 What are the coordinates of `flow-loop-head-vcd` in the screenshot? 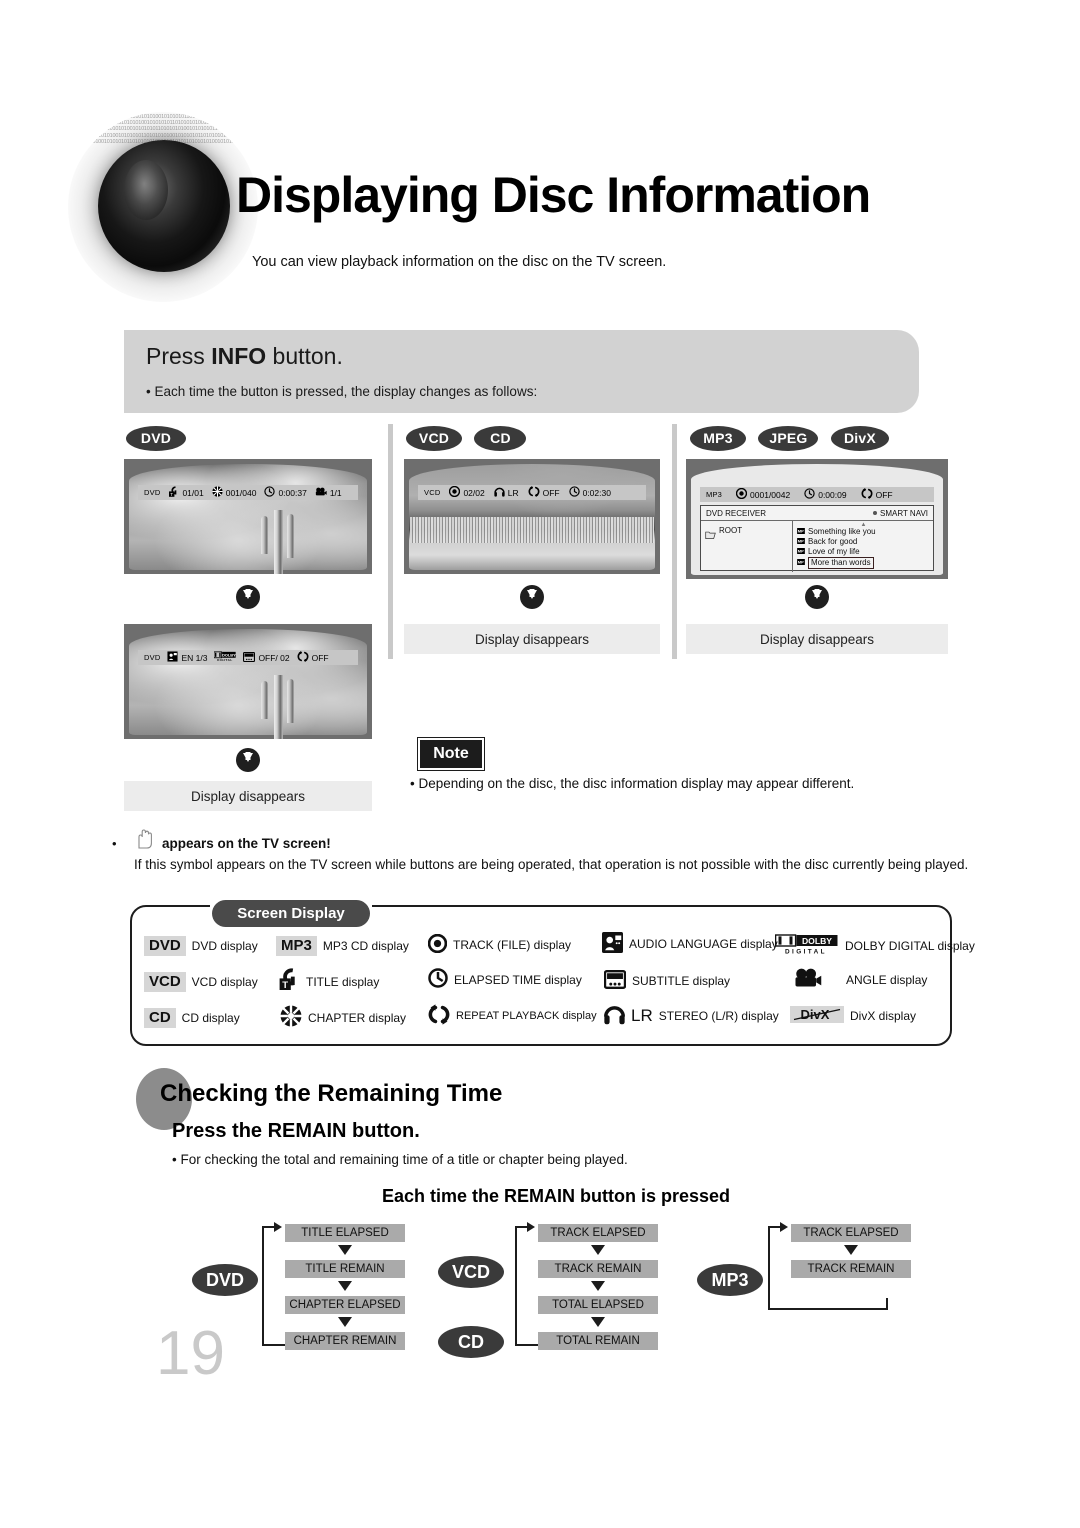 It's located at (531, 1227).